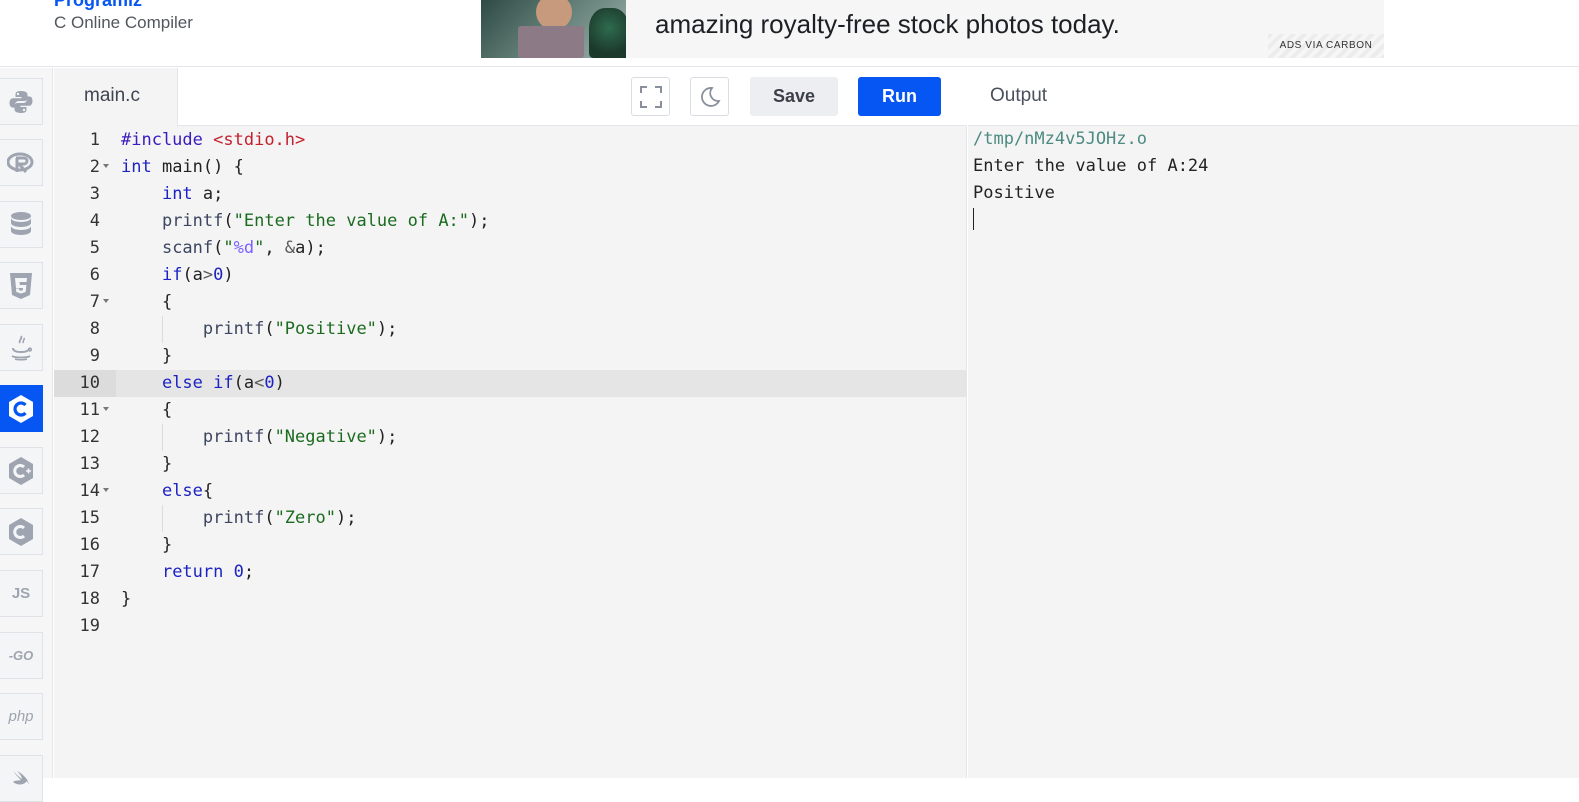 Image resolution: width=1579 pixels, height=802 pixels. I want to click on go-lang-button: -GO, so click(21, 655).